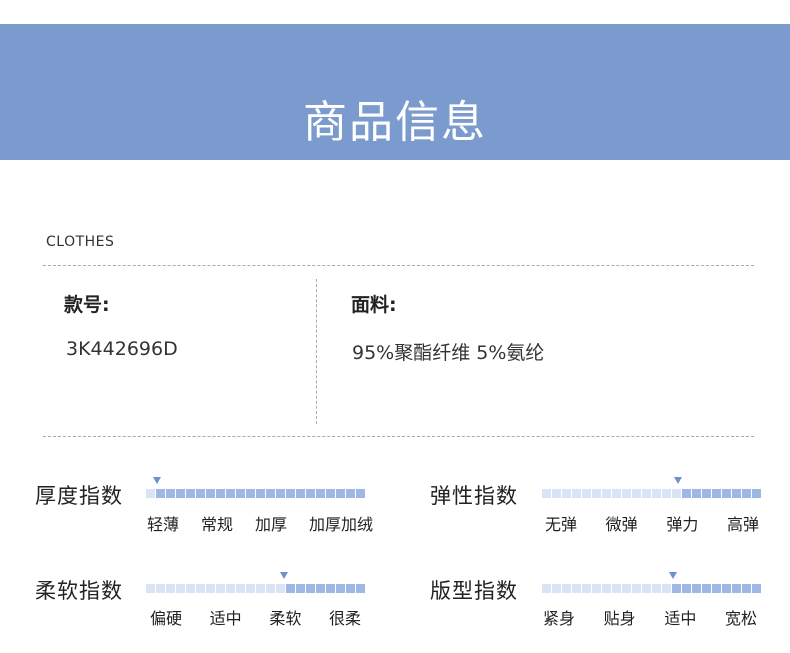 The image size is (790, 653). What do you see at coordinates (559, 618) in the screenshot?
I see `fit-option: 紧身` at bounding box center [559, 618].